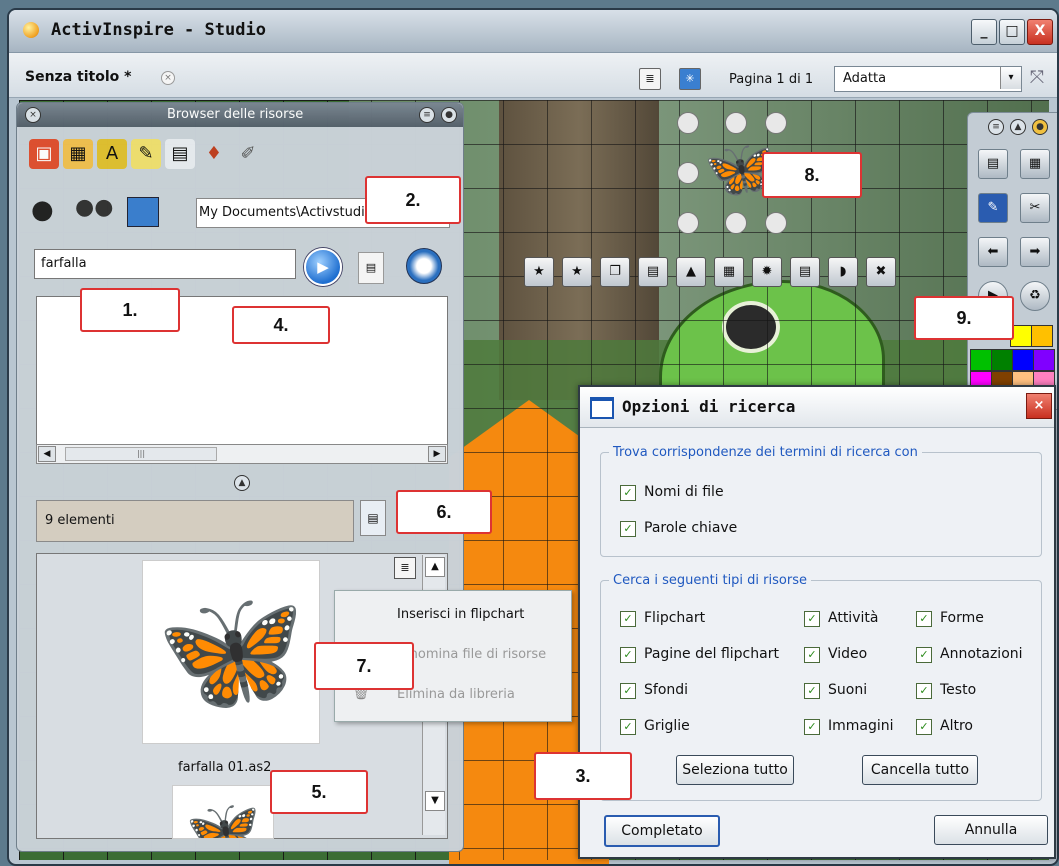  What do you see at coordinates (146, 154) in the screenshot?
I see `notes-icon: ✎` at bounding box center [146, 154].